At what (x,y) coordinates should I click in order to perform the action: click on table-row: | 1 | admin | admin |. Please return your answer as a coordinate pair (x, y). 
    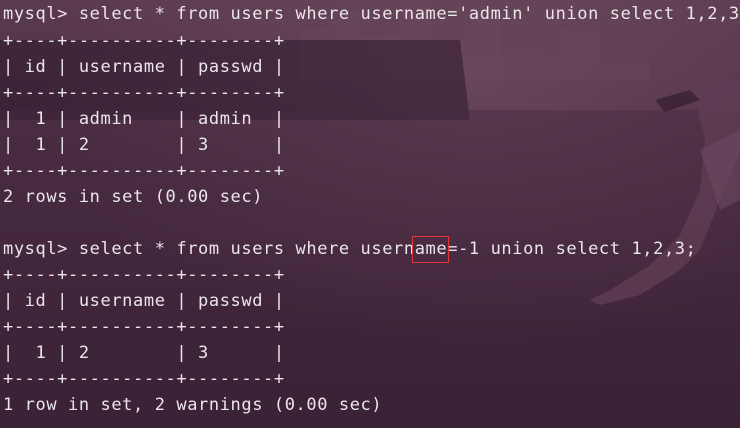
    Looking at the image, I should click on (144, 119).